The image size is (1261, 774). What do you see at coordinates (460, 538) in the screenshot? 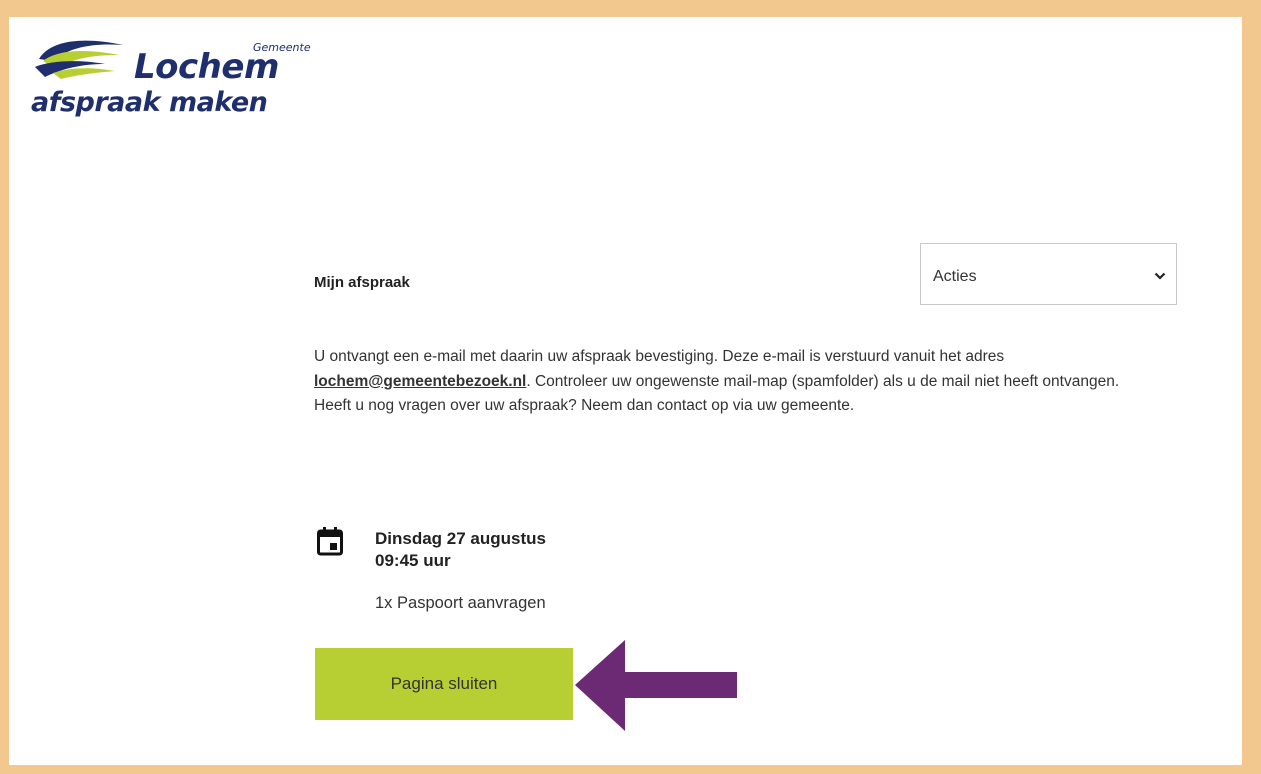
I see `appointment-date: Dinsdag 27 augustus` at bounding box center [460, 538].